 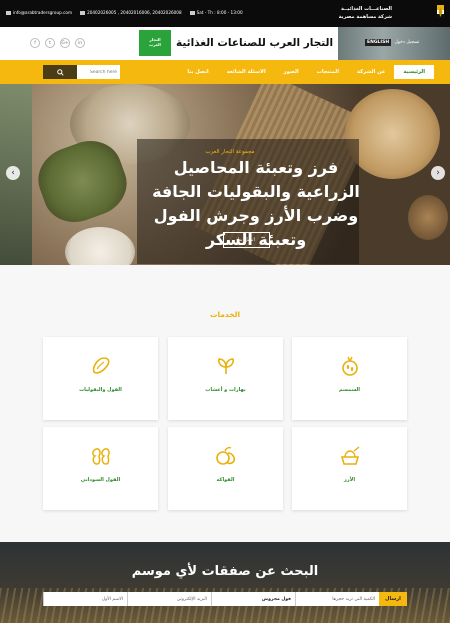 I want to click on email-field: البريد الإلكتروني, so click(x=169, y=599).